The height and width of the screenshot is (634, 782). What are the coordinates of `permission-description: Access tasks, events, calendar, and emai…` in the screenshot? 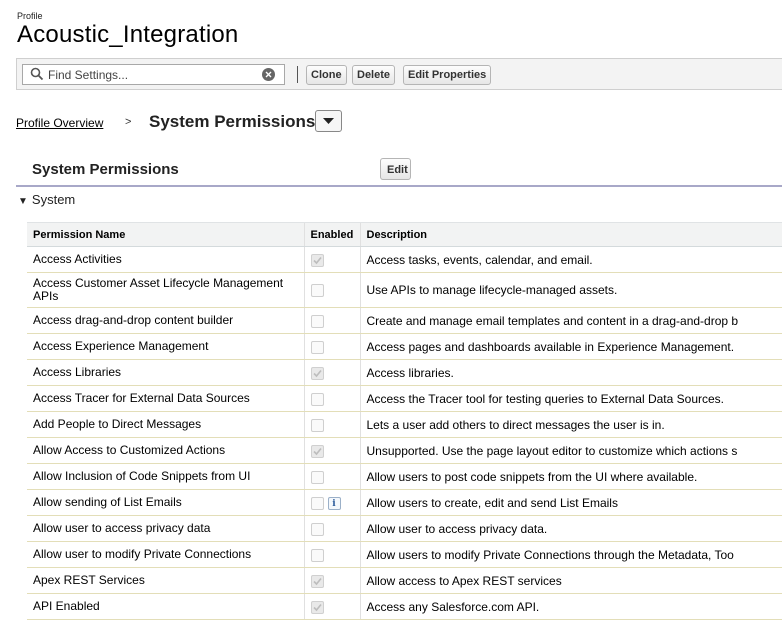 It's located at (570, 259).